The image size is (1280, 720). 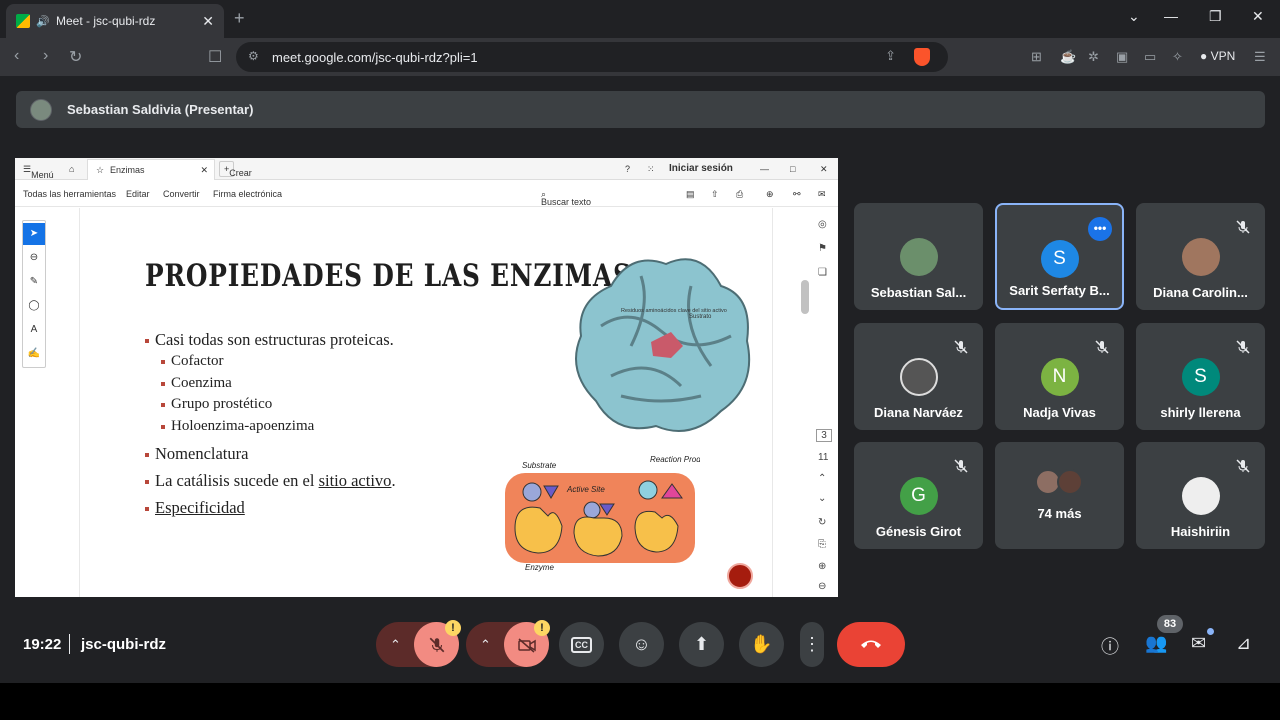 What do you see at coordinates (1122, 57) in the screenshot?
I see `sidebar-icon: ▣` at bounding box center [1122, 57].